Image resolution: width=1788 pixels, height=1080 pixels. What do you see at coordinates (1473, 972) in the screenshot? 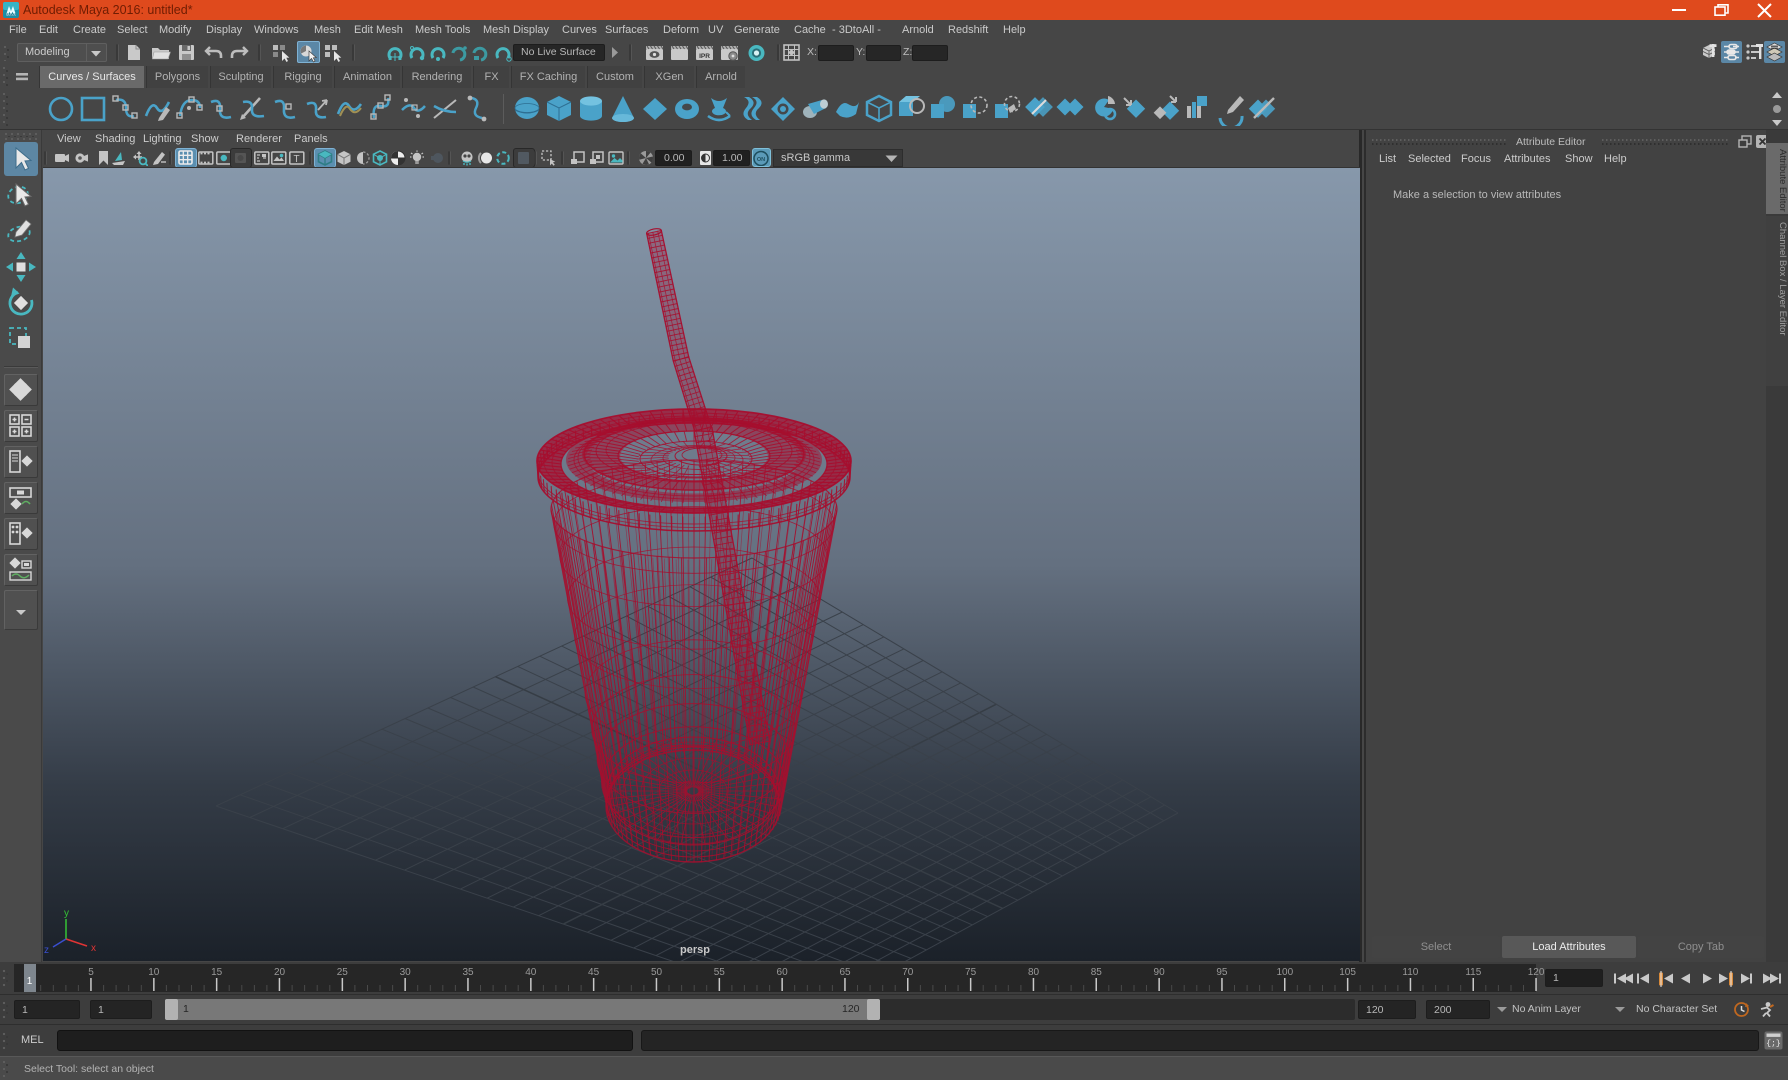
I see `svg-text: 115` at bounding box center [1473, 972].